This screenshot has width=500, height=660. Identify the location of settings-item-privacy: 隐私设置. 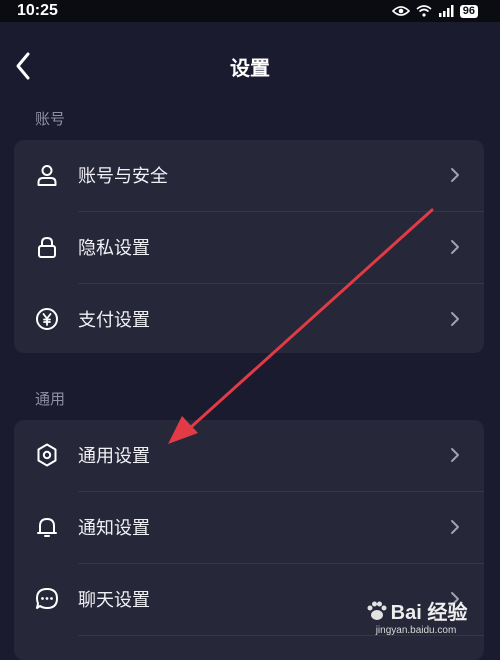
(249, 247).